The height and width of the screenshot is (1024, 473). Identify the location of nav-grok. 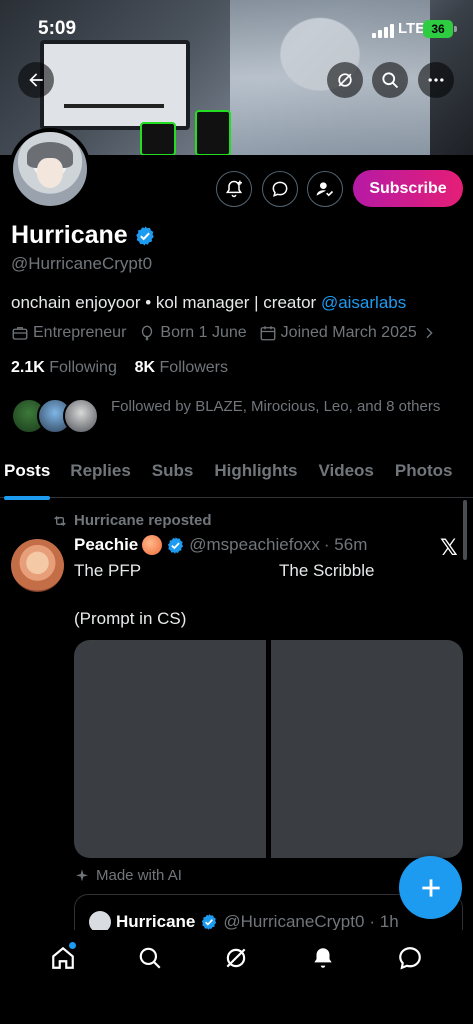
(236, 958).